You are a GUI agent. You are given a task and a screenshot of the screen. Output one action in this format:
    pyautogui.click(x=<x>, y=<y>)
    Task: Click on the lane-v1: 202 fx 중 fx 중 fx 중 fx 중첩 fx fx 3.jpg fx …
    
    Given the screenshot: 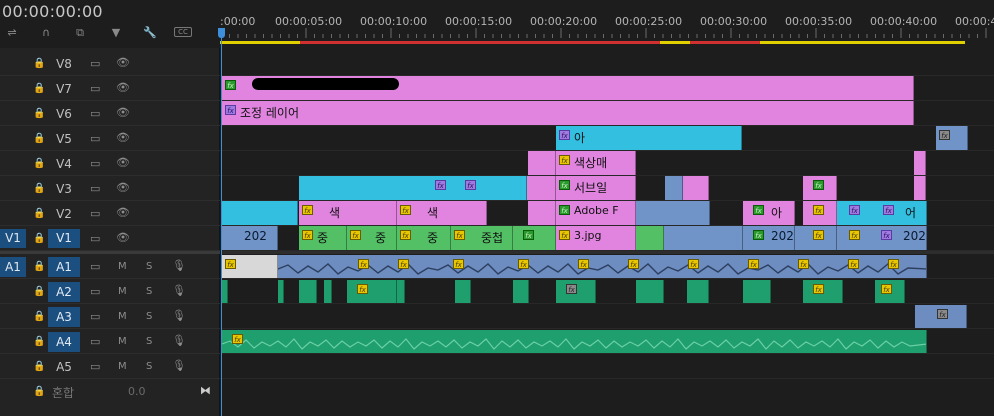 What is the action you would take?
    pyautogui.click(x=607, y=238)
    